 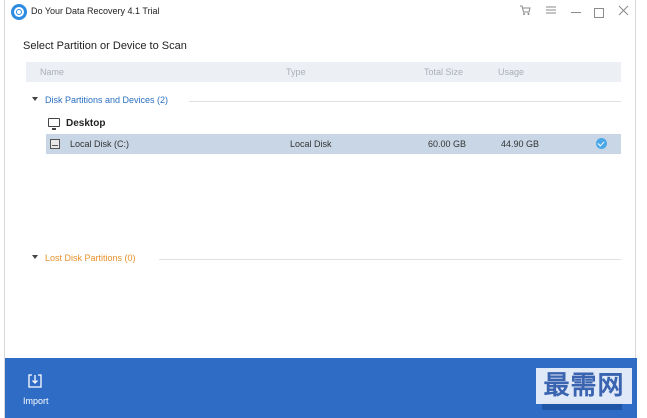 I want to click on app-logo-icon, so click(x=19, y=12).